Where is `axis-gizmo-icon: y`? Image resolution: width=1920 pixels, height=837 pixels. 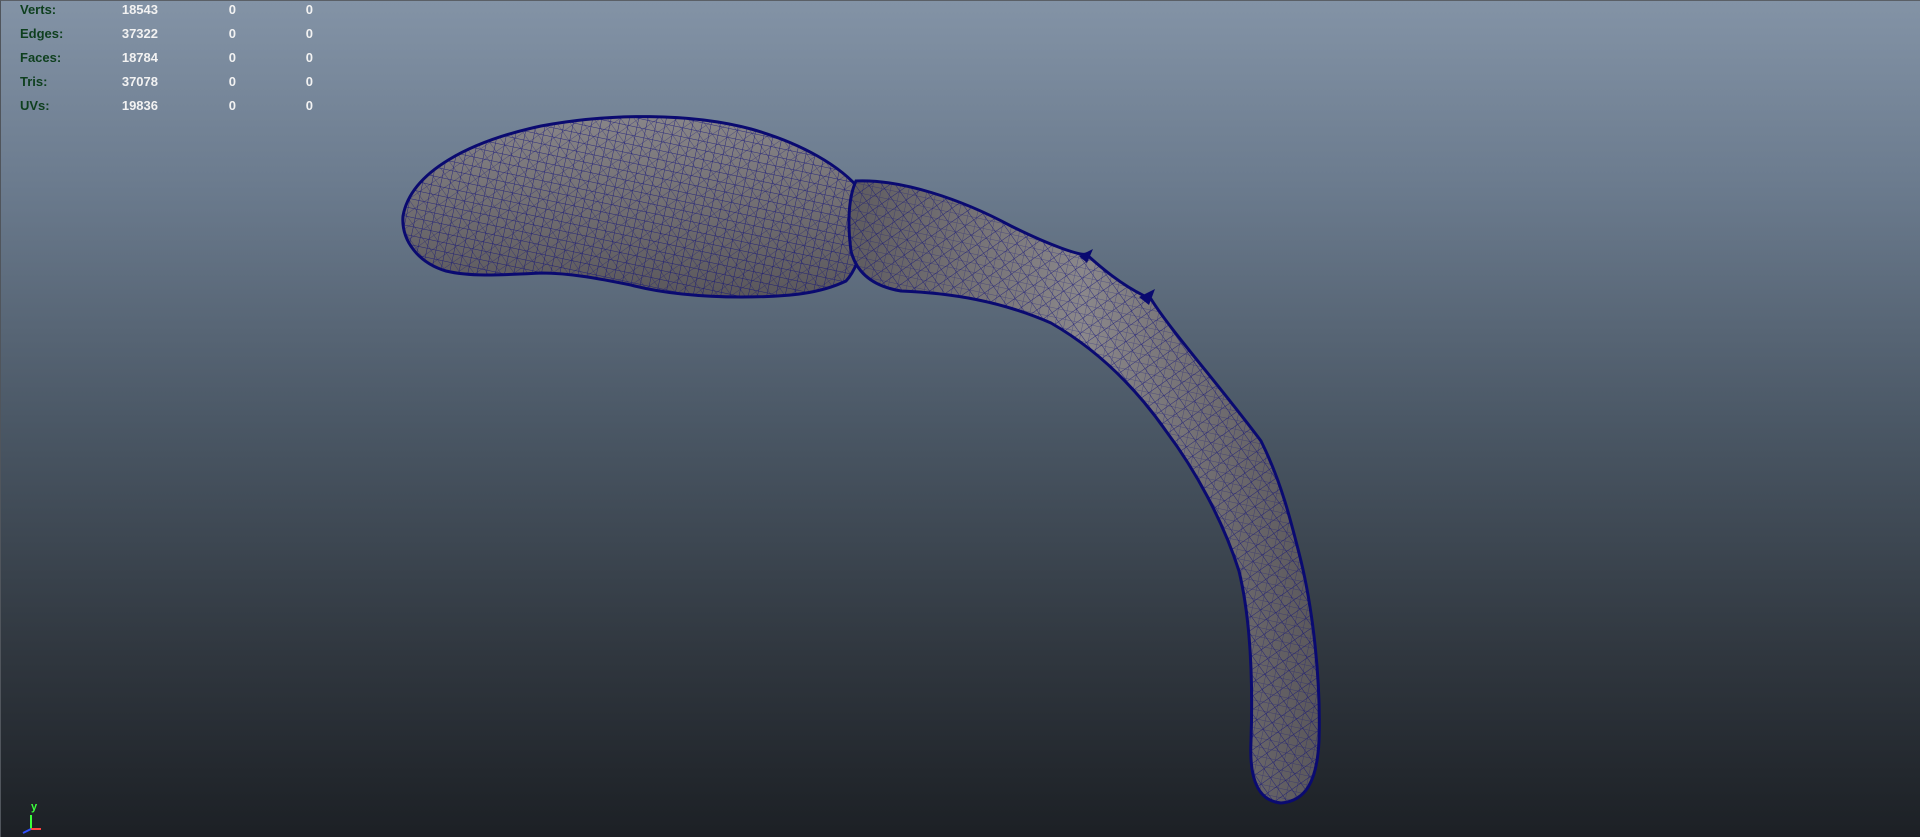
axis-gizmo-icon: y is located at coordinates (27, 817).